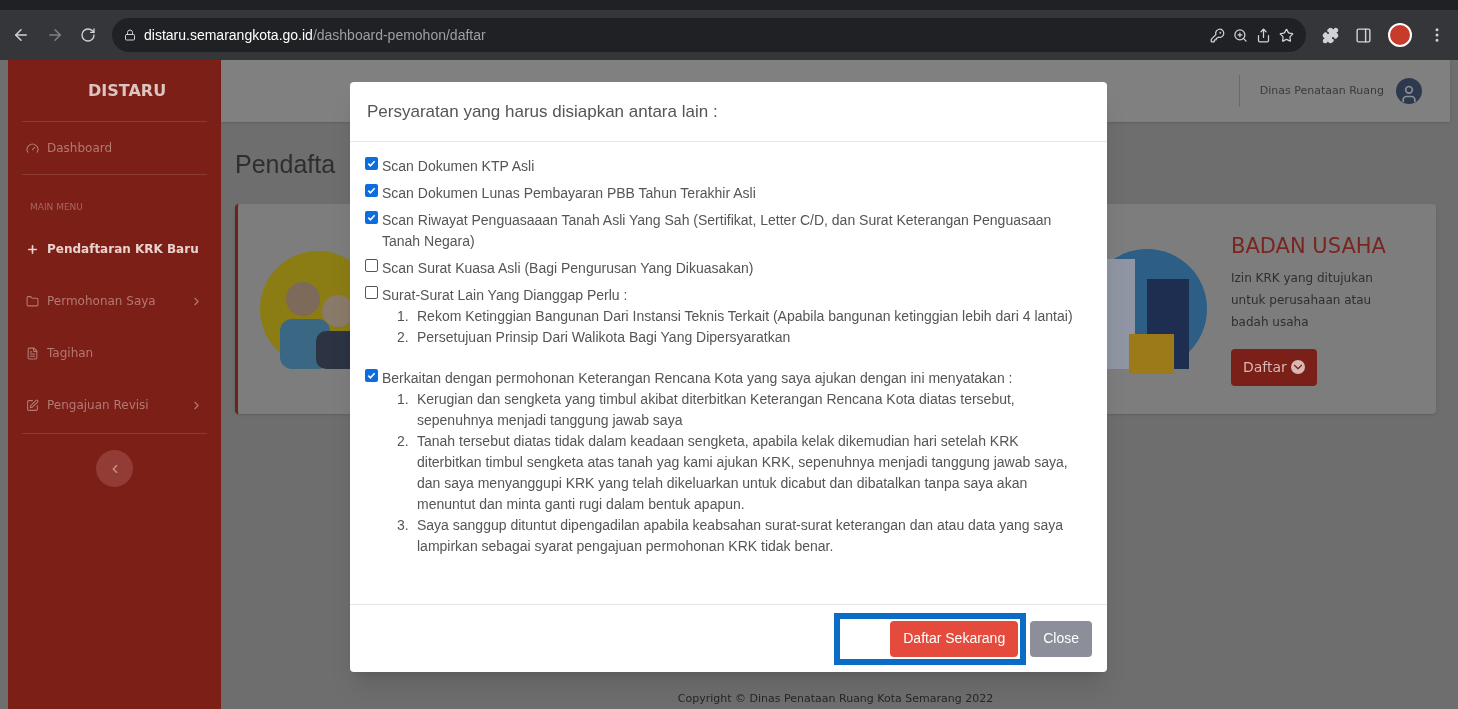 The height and width of the screenshot is (709, 1458). I want to click on sidebar-item: Dashboard, so click(114, 148).